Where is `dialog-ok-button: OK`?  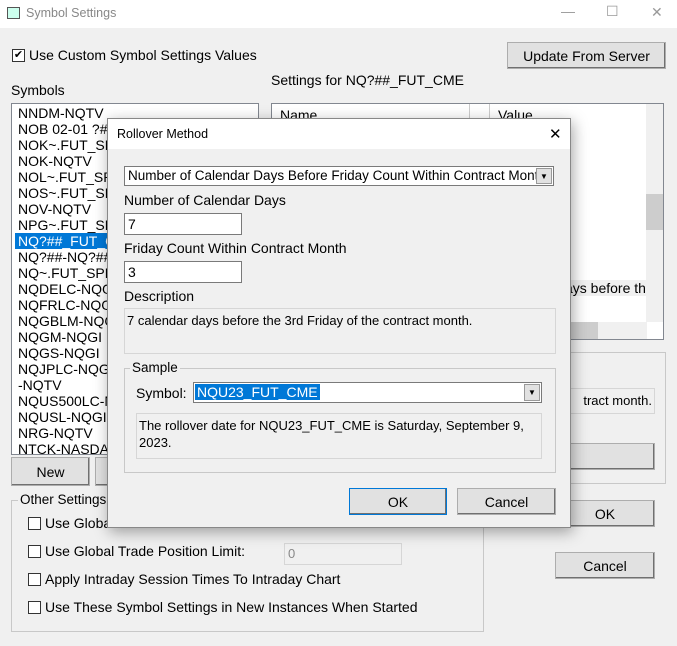 dialog-ok-button: OK is located at coordinates (398, 501).